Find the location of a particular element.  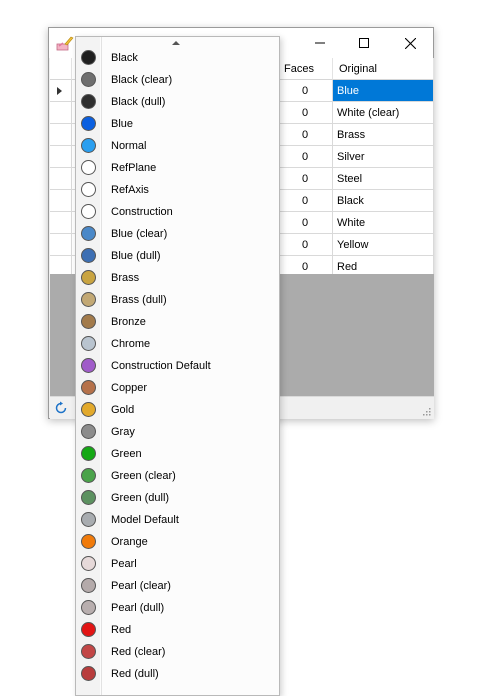

dropdown-item: Construction is located at coordinates (177, 212).